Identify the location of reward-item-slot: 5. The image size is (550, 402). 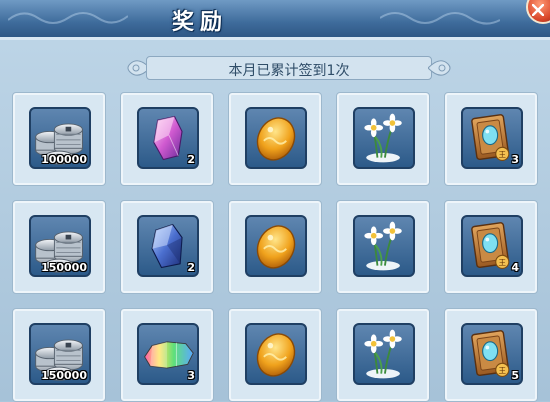
(492, 354).